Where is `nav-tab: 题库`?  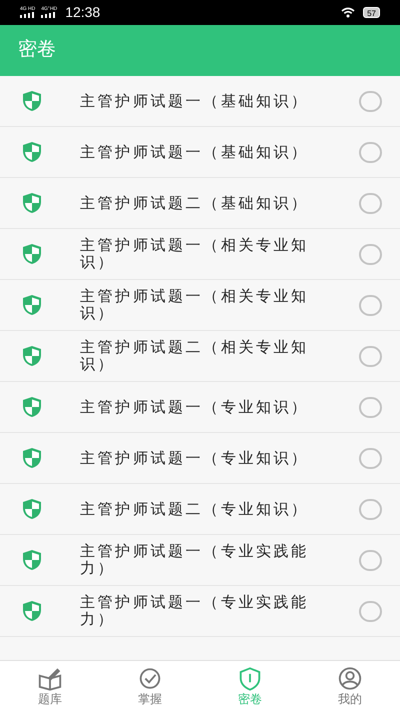 nav-tab: 题库 is located at coordinates (50, 686).